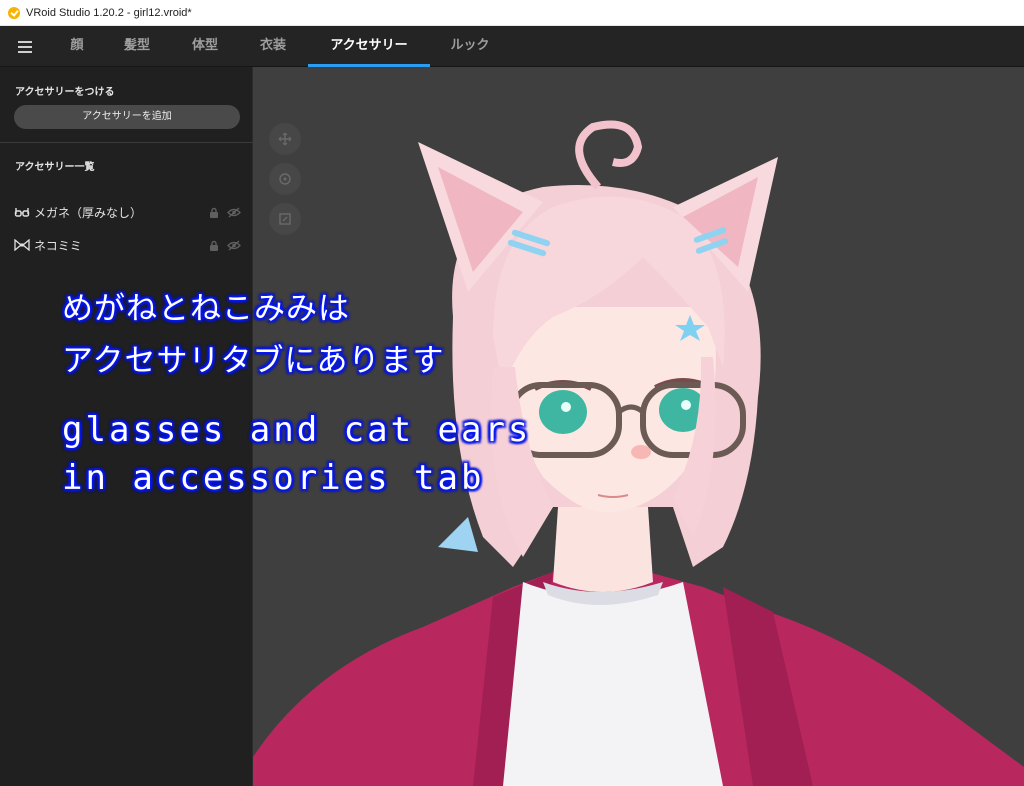  I want to click on main-tab-bar: 顔 髪型 体型 衣装 アクセサリー ルック, so click(512, 46).